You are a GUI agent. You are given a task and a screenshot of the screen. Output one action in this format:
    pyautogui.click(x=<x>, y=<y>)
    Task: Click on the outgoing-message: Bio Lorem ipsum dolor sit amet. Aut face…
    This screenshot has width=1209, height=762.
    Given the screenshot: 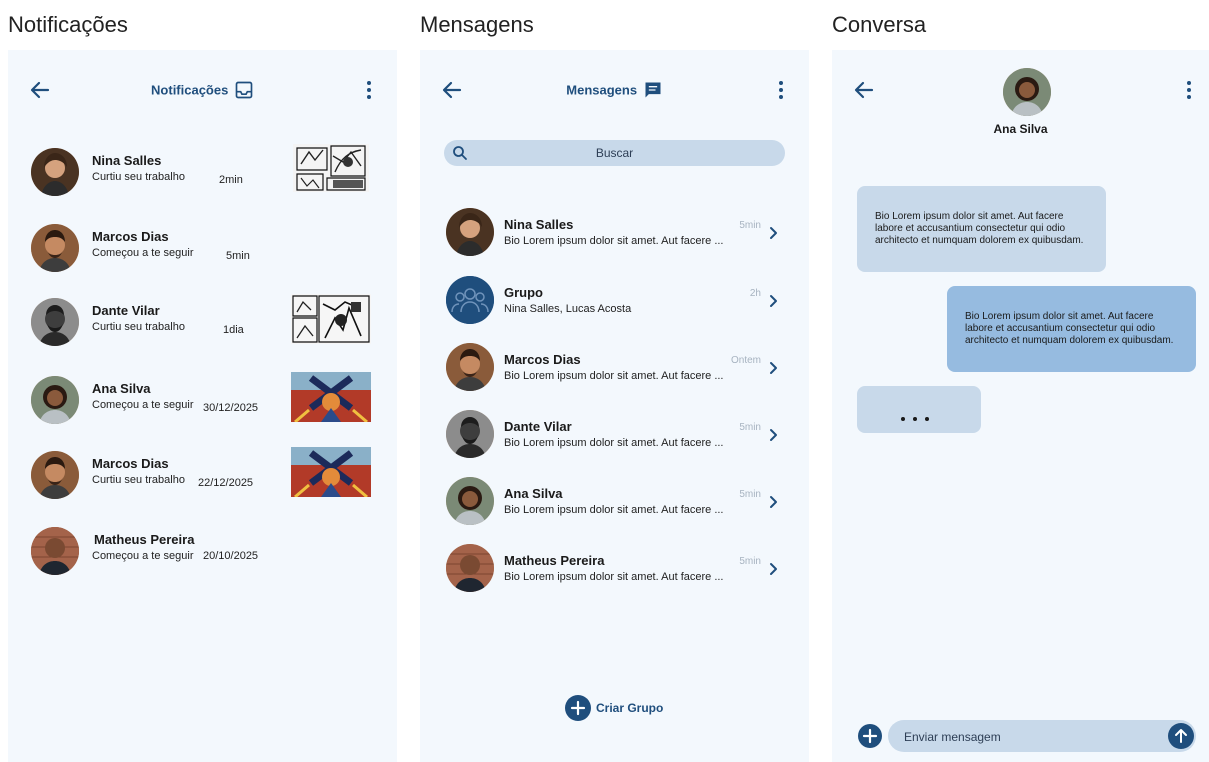 What is the action you would take?
    pyautogui.click(x=1071, y=329)
    